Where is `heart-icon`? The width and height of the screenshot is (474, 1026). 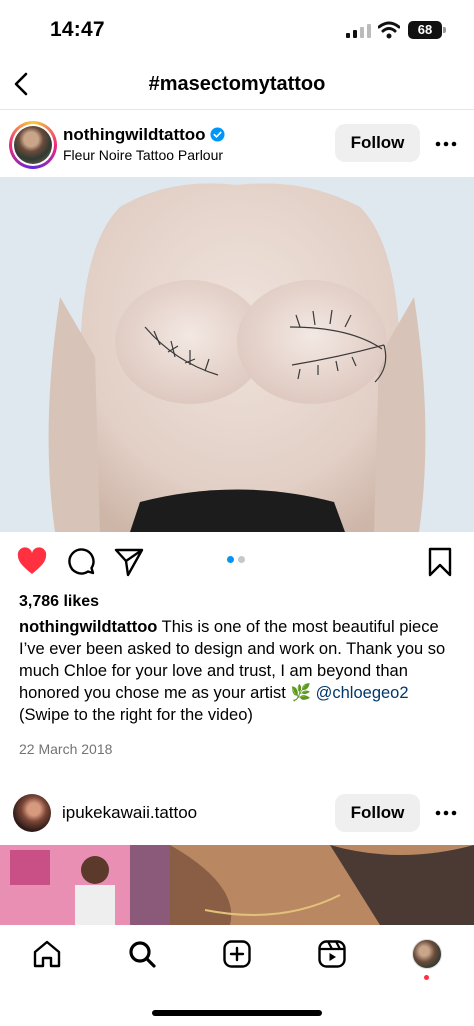
heart-icon is located at coordinates (32, 562).